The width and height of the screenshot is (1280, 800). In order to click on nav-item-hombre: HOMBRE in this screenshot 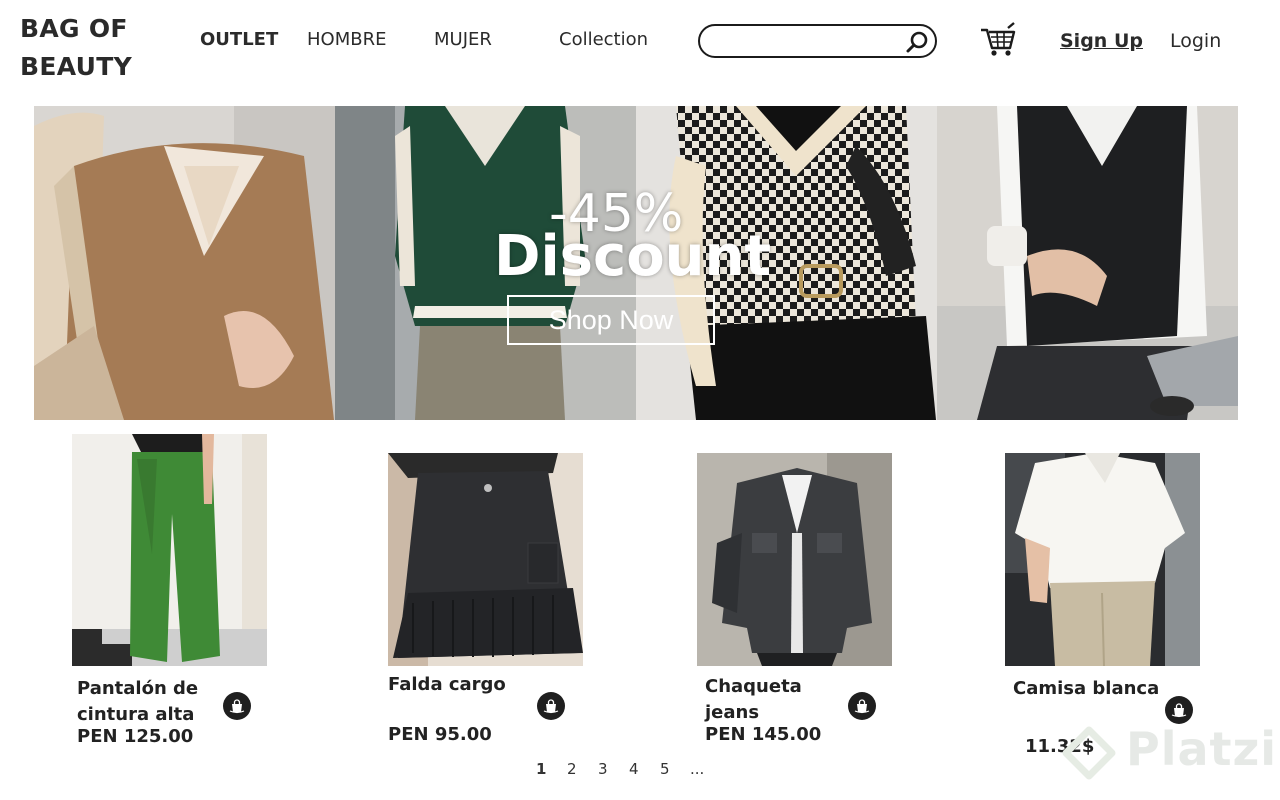, I will do `click(346, 39)`.